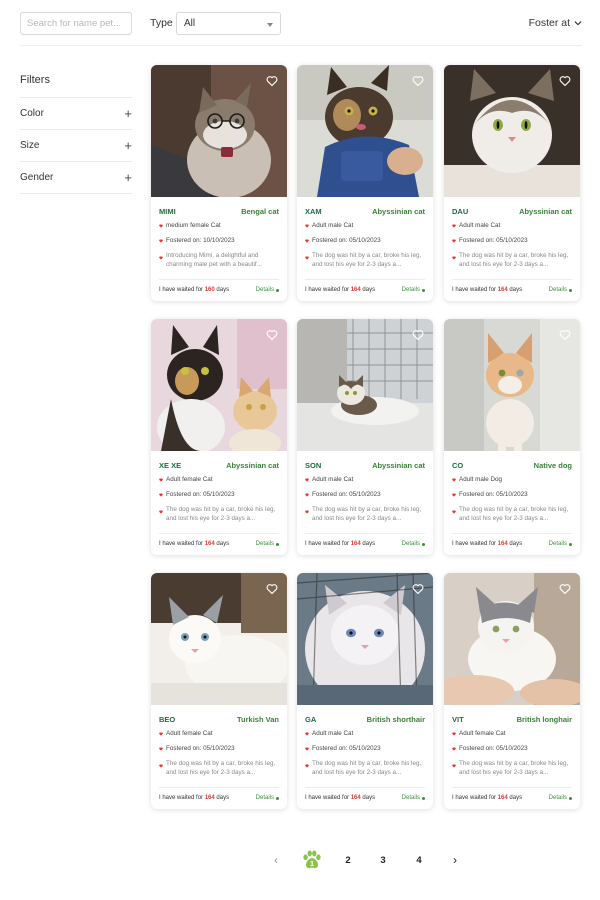 The width and height of the screenshot is (600, 900). What do you see at coordinates (260, 211) in the screenshot?
I see `pet-breed: Bengal cat` at bounding box center [260, 211].